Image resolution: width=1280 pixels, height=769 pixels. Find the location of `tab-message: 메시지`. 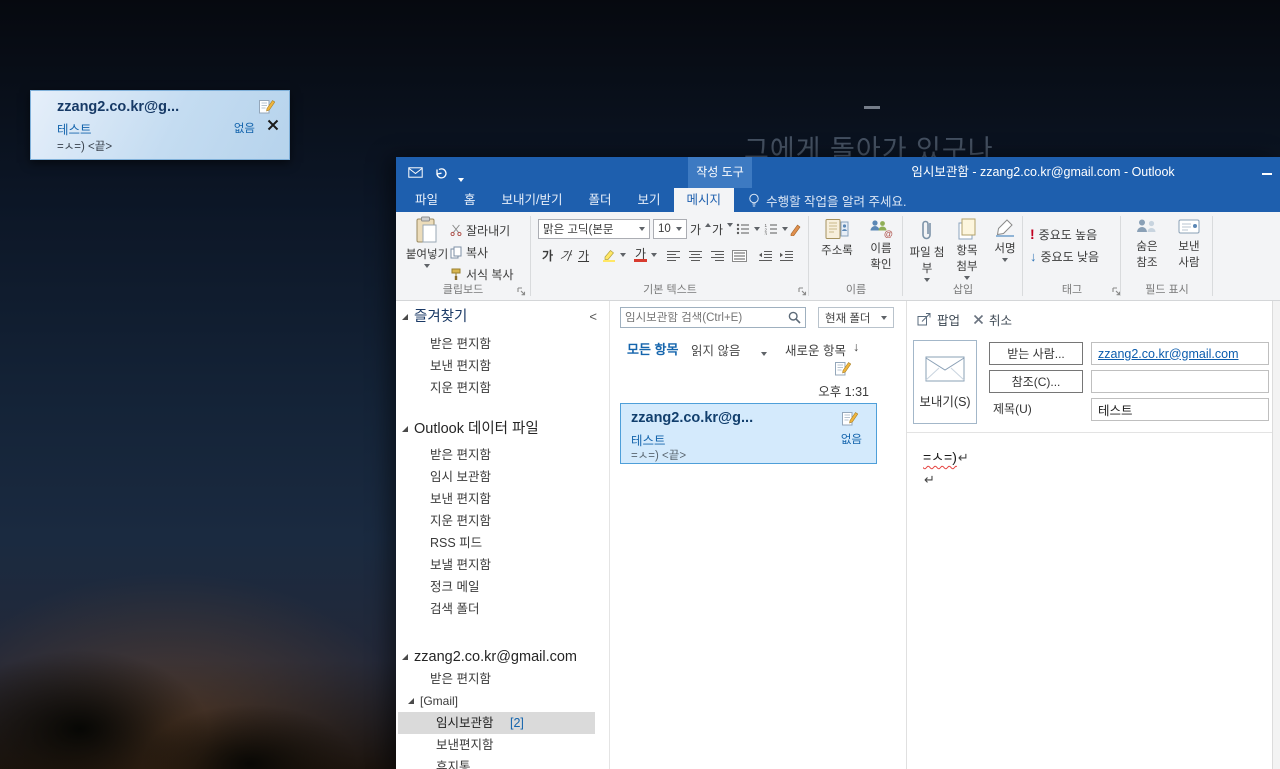

tab-message: 메시지 is located at coordinates (704, 200).